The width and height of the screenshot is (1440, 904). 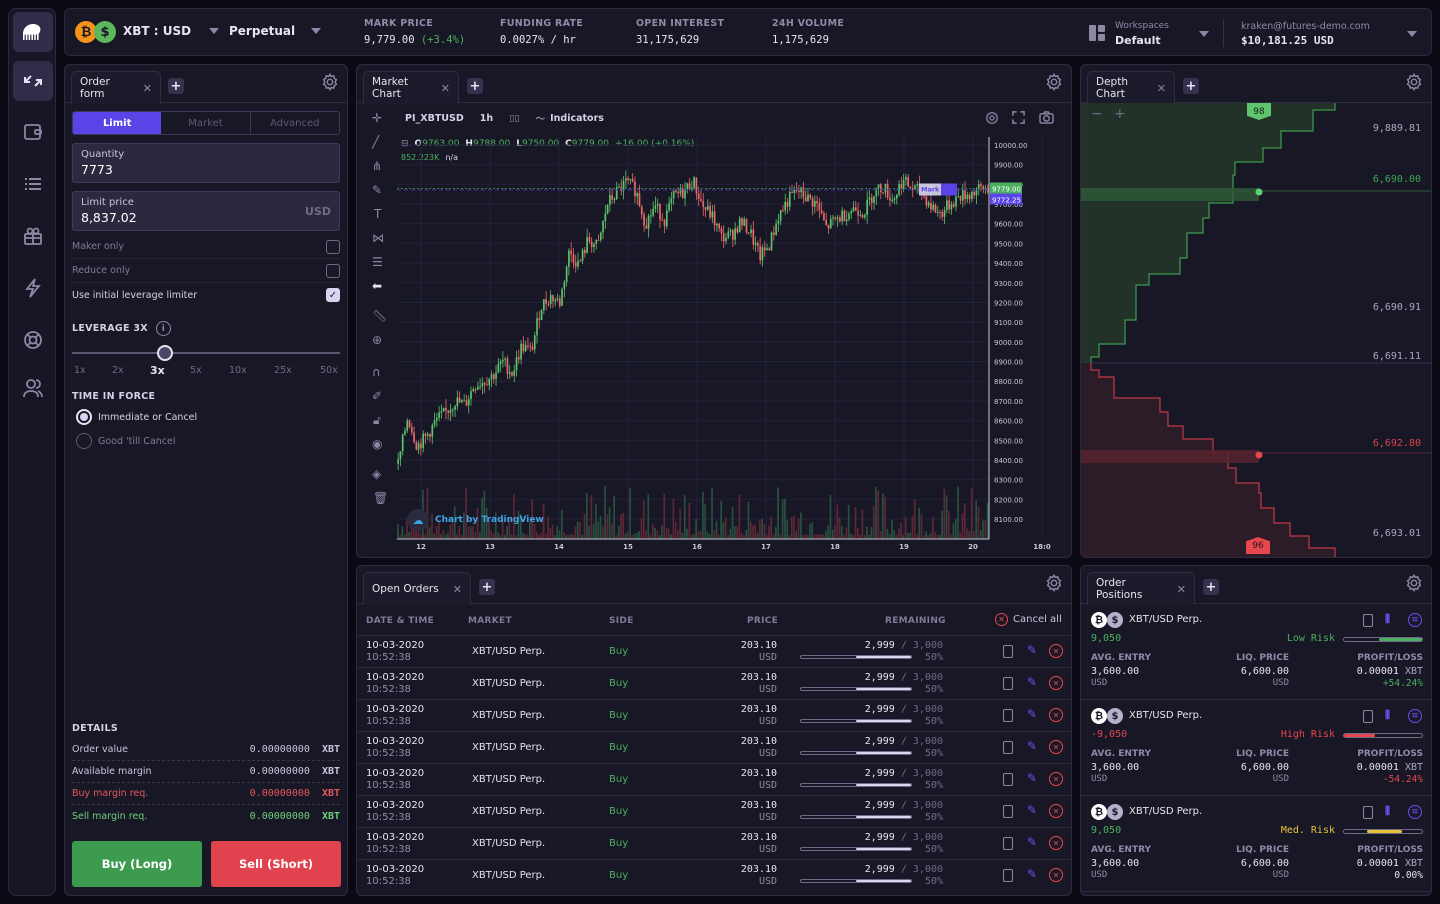 I want to click on nav-support, so click(x=33, y=340).